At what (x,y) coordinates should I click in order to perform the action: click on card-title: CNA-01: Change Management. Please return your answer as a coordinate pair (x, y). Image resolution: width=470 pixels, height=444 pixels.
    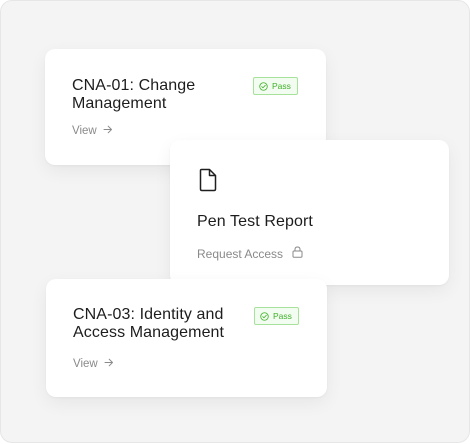
    Looking at the image, I should click on (134, 94).